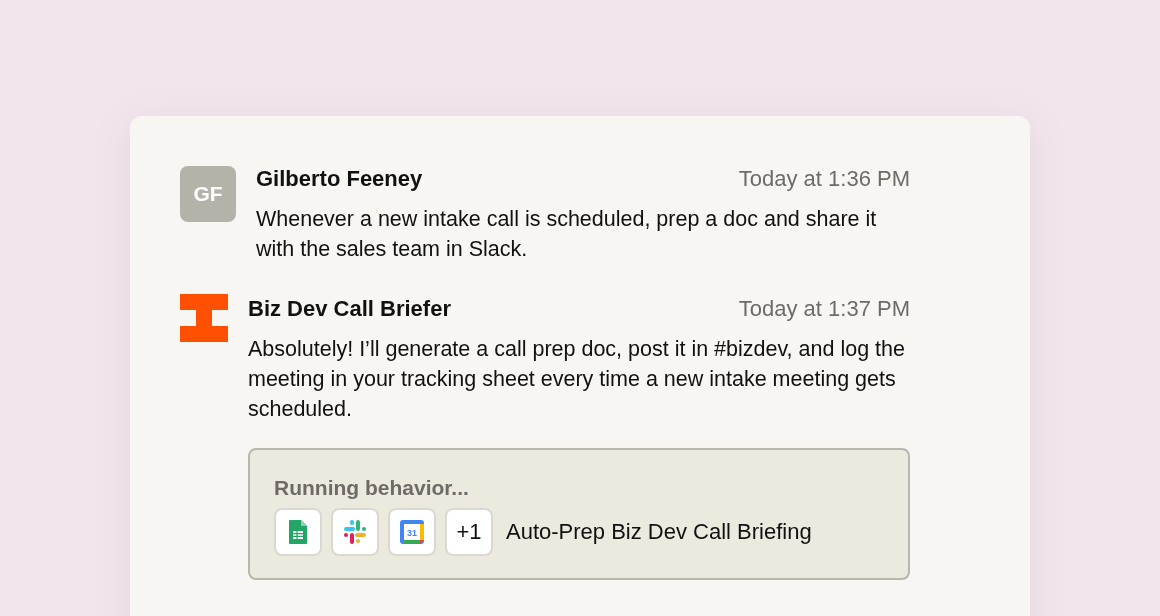 Image resolution: width=1160 pixels, height=616 pixels. I want to click on behavior-name: Auto-Prep Biz Dev Call Briefing, so click(659, 532).